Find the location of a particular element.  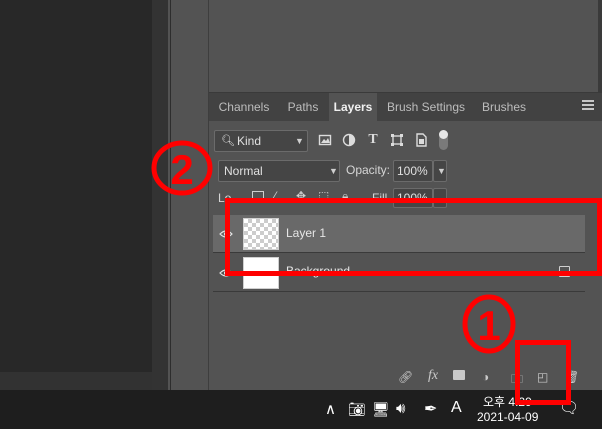

clock-date: 2021-04-09 is located at coordinates (507, 417).